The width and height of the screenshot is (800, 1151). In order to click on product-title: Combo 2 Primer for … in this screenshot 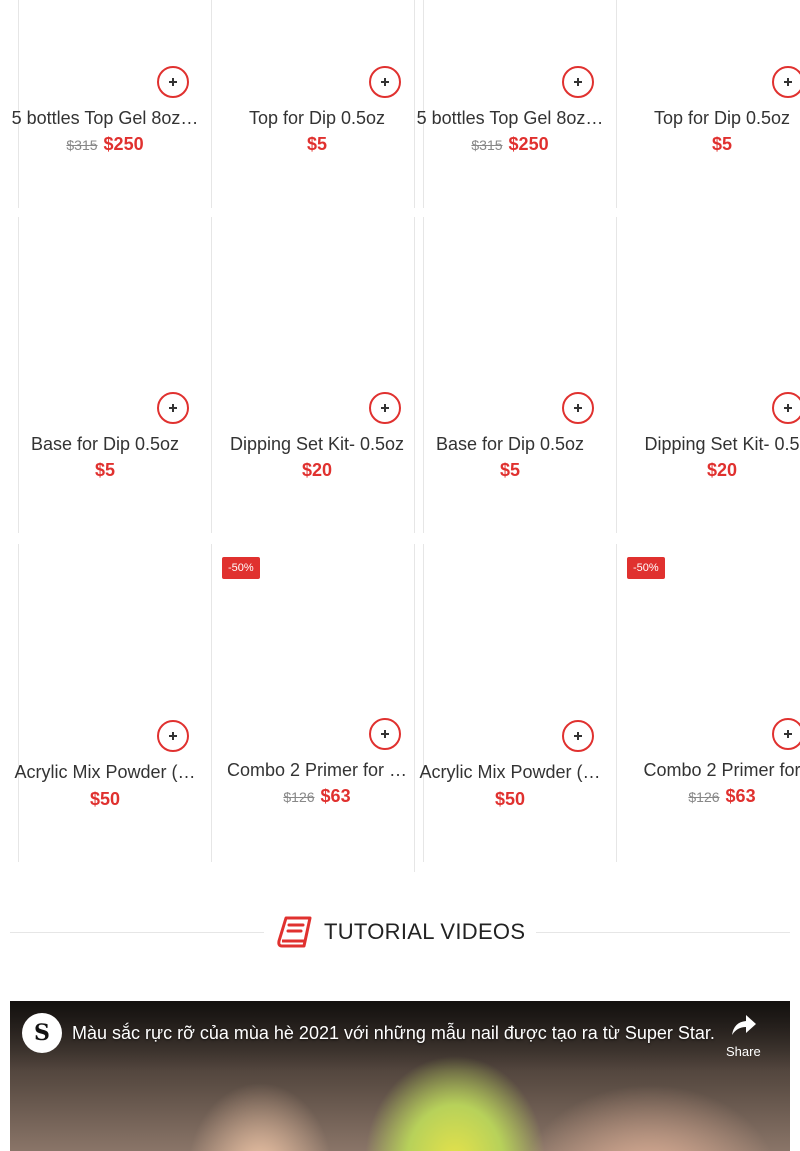, I will do `click(317, 770)`.